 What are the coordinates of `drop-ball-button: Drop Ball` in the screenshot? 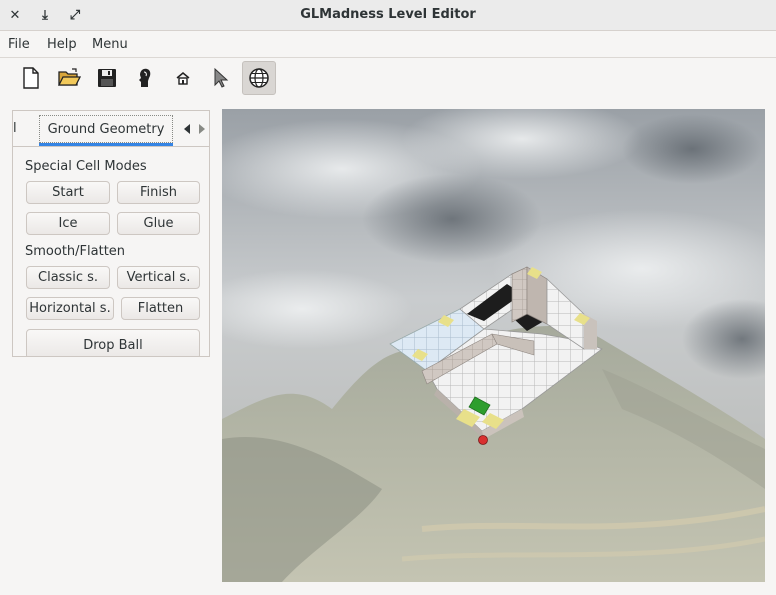 It's located at (113, 342).